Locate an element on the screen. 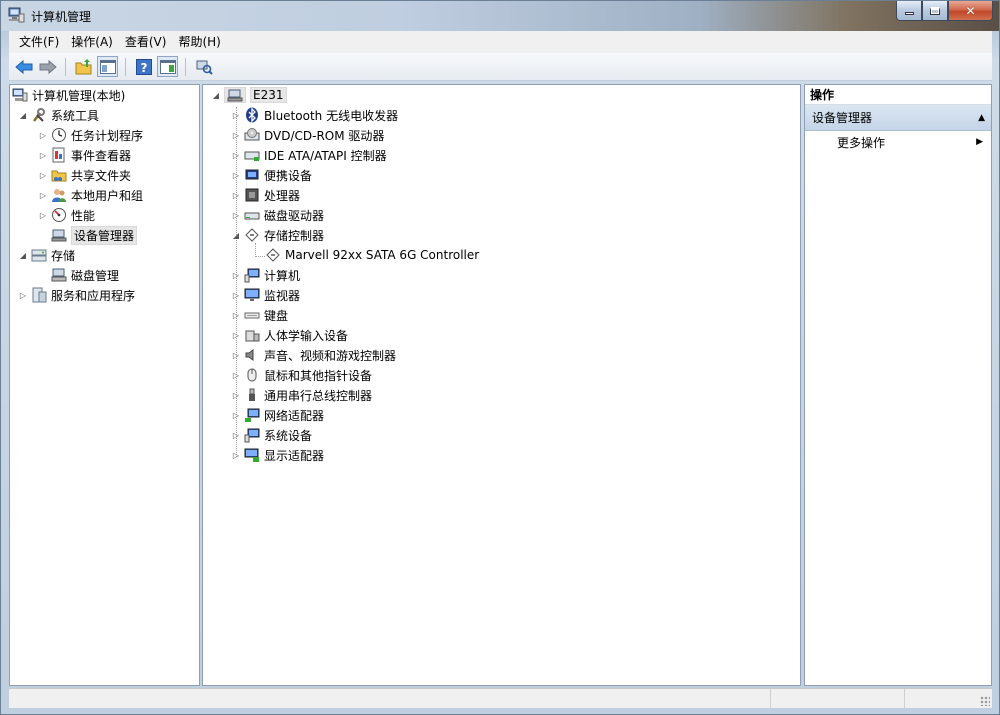 The height and width of the screenshot is (715, 1000). show-hide-action-pane-button is located at coordinates (167, 66).